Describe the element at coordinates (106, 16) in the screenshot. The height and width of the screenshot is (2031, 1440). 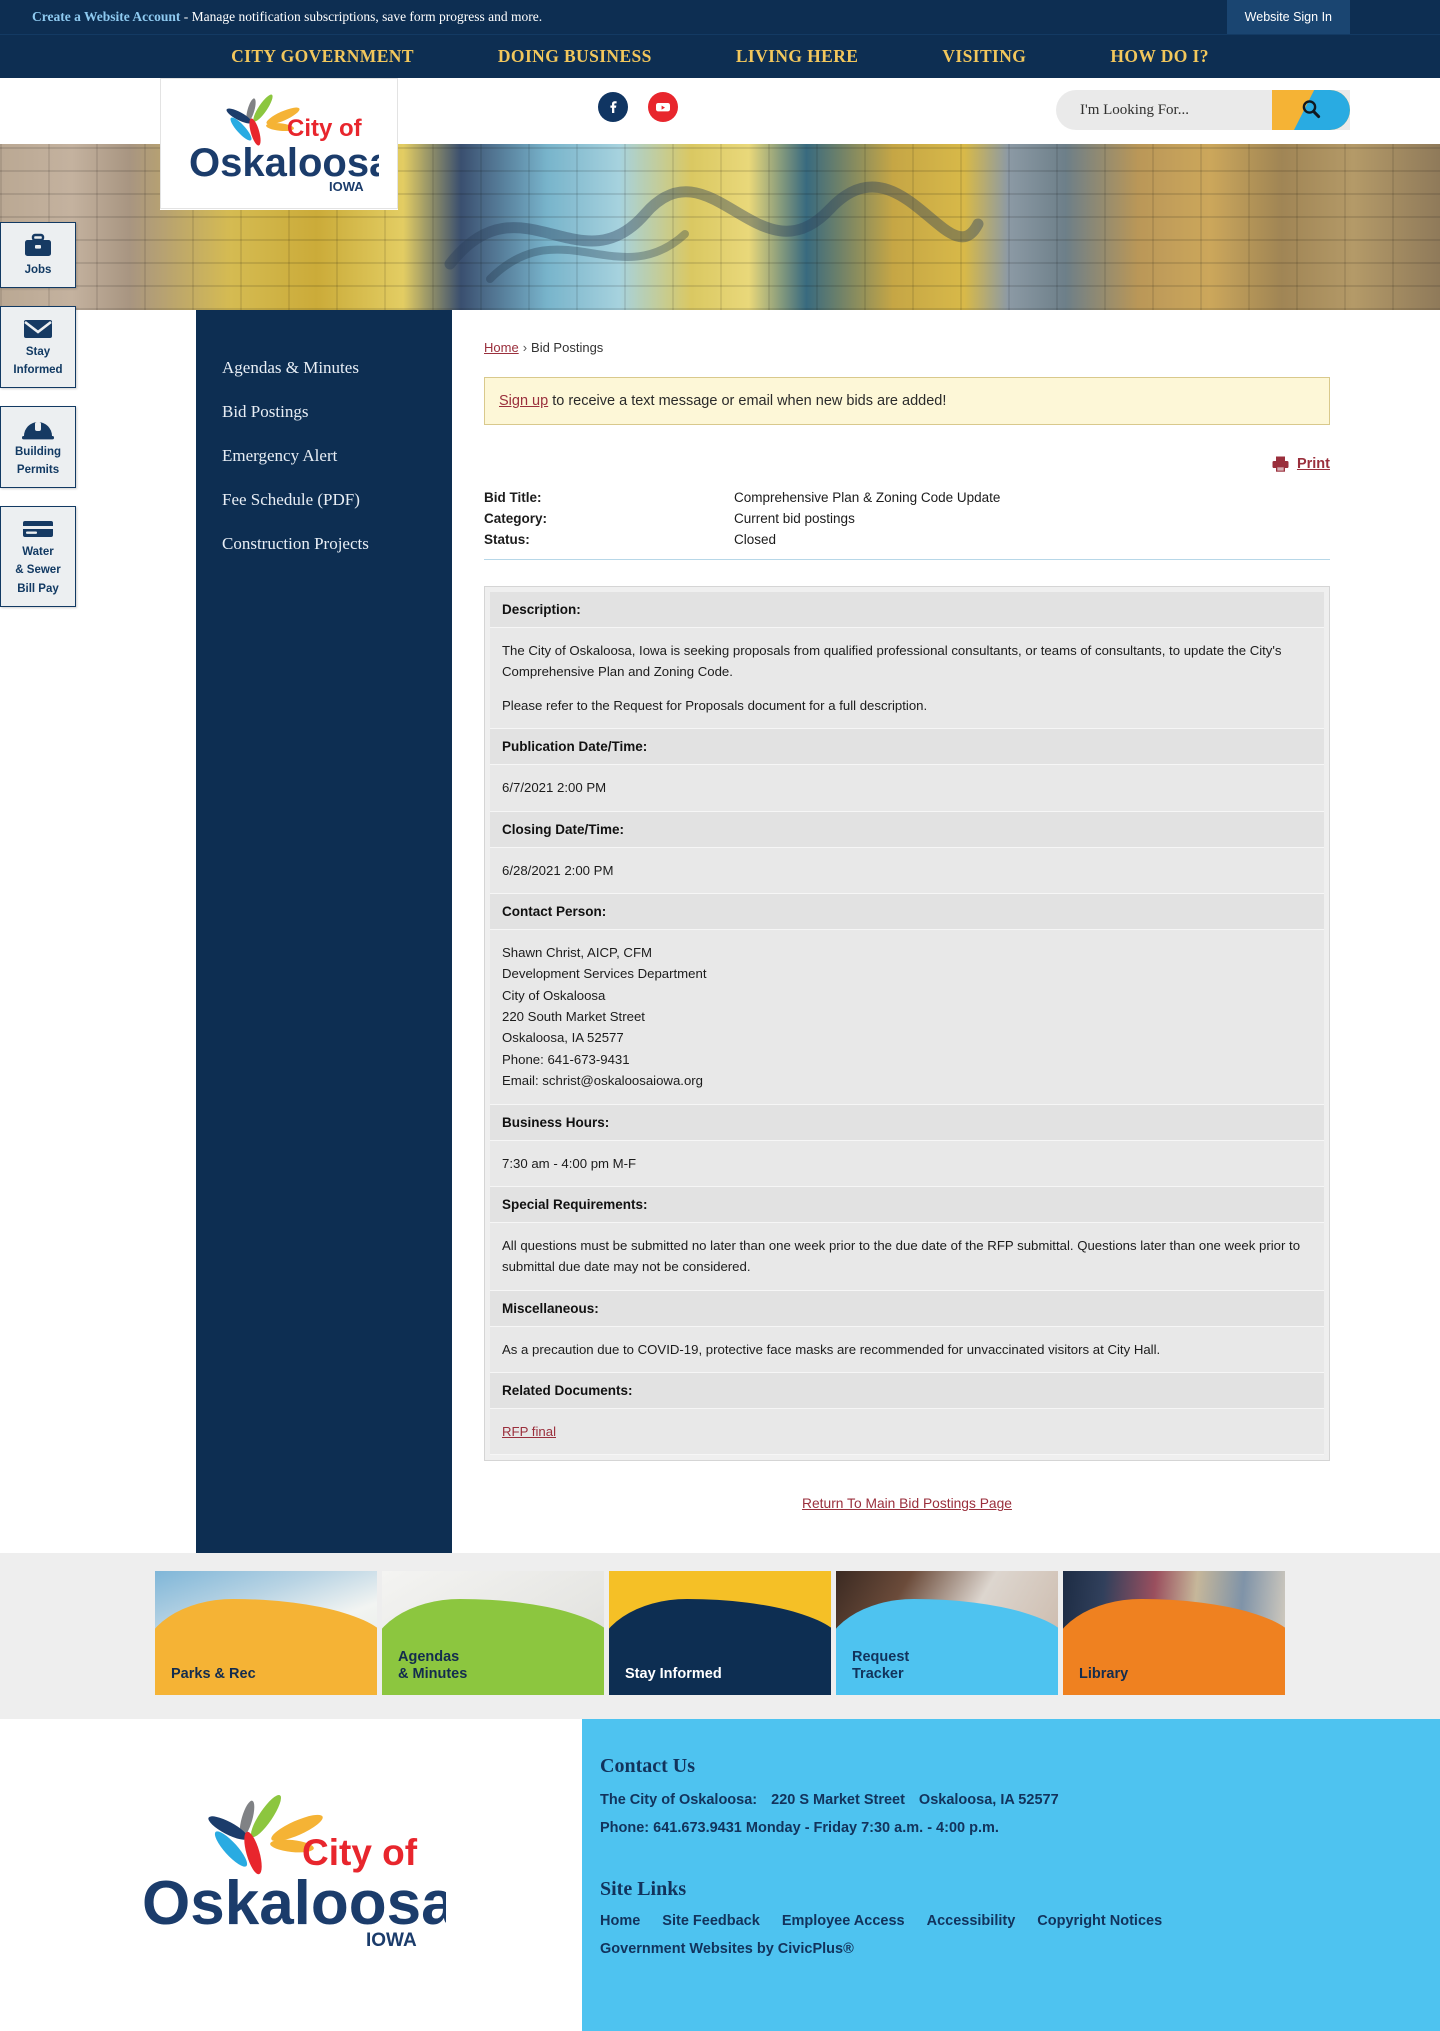
I see `create-account-link: Create a Website Account` at that location.